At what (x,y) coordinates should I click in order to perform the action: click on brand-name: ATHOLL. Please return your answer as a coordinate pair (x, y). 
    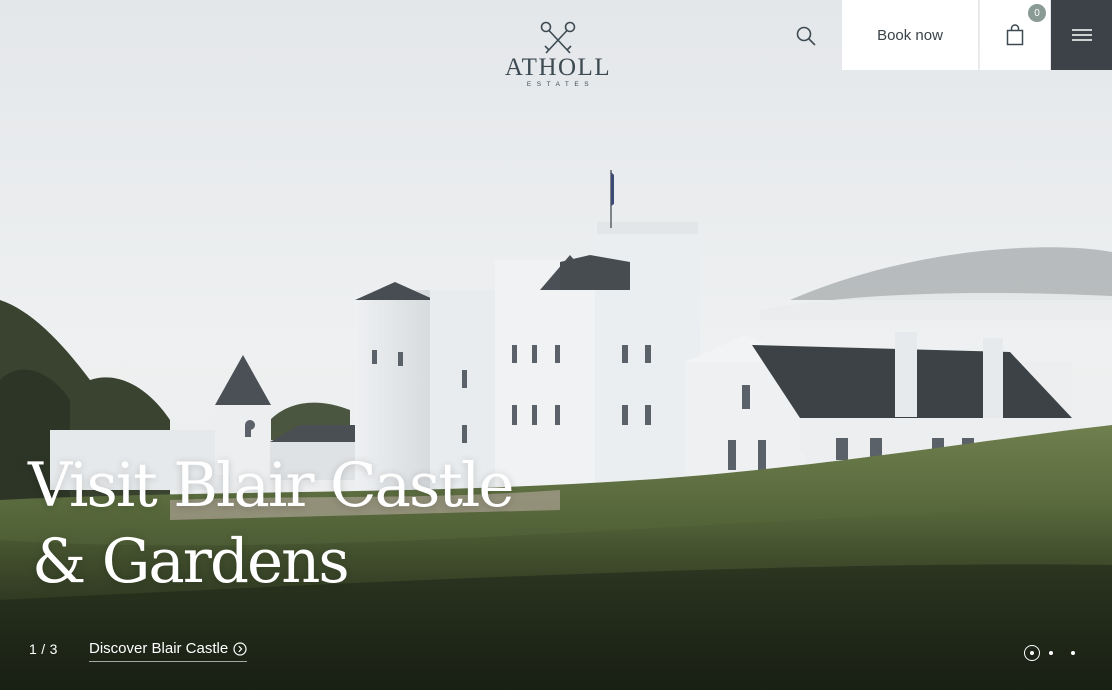
    Looking at the image, I should click on (558, 67).